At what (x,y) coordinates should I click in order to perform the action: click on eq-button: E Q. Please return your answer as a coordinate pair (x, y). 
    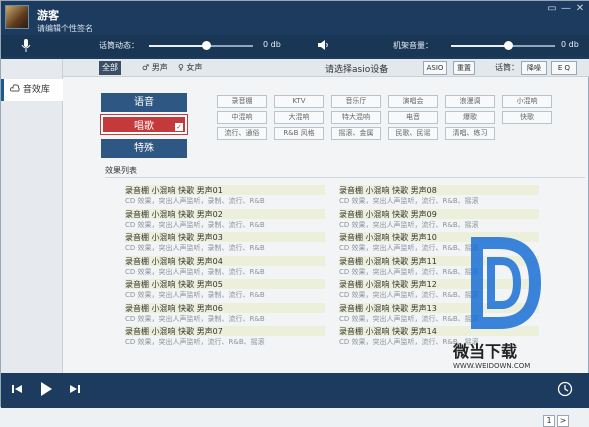
    Looking at the image, I should click on (564, 68).